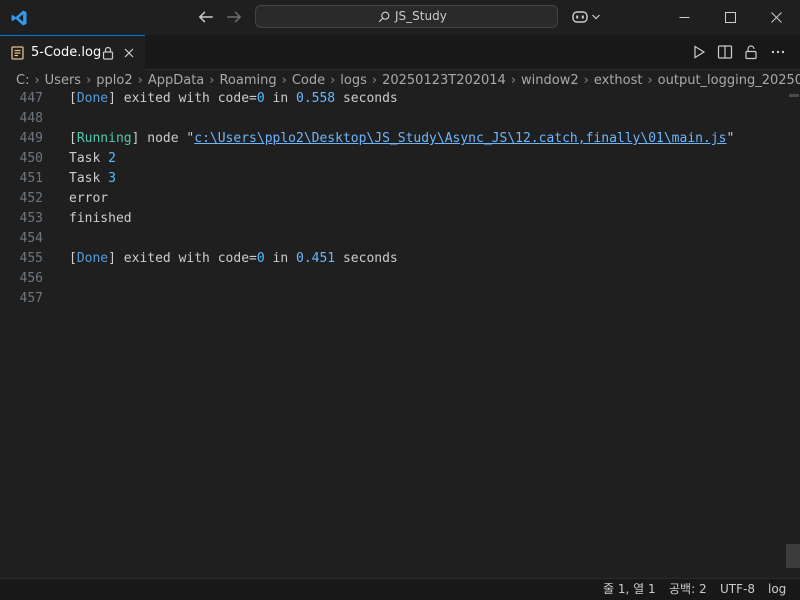 The height and width of the screenshot is (600, 800). Describe the element at coordinates (400, 589) in the screenshot. I see `status-bar: 줄 1, 열 1 공백: 2 UTF-8 log` at that location.